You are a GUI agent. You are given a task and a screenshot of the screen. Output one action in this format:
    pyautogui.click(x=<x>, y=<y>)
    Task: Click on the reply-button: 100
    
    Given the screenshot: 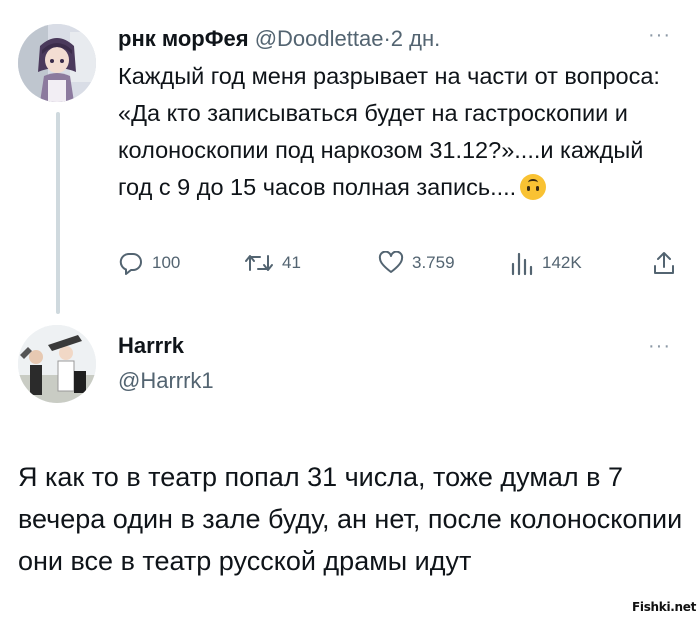 What is the action you would take?
    pyautogui.click(x=149, y=263)
    